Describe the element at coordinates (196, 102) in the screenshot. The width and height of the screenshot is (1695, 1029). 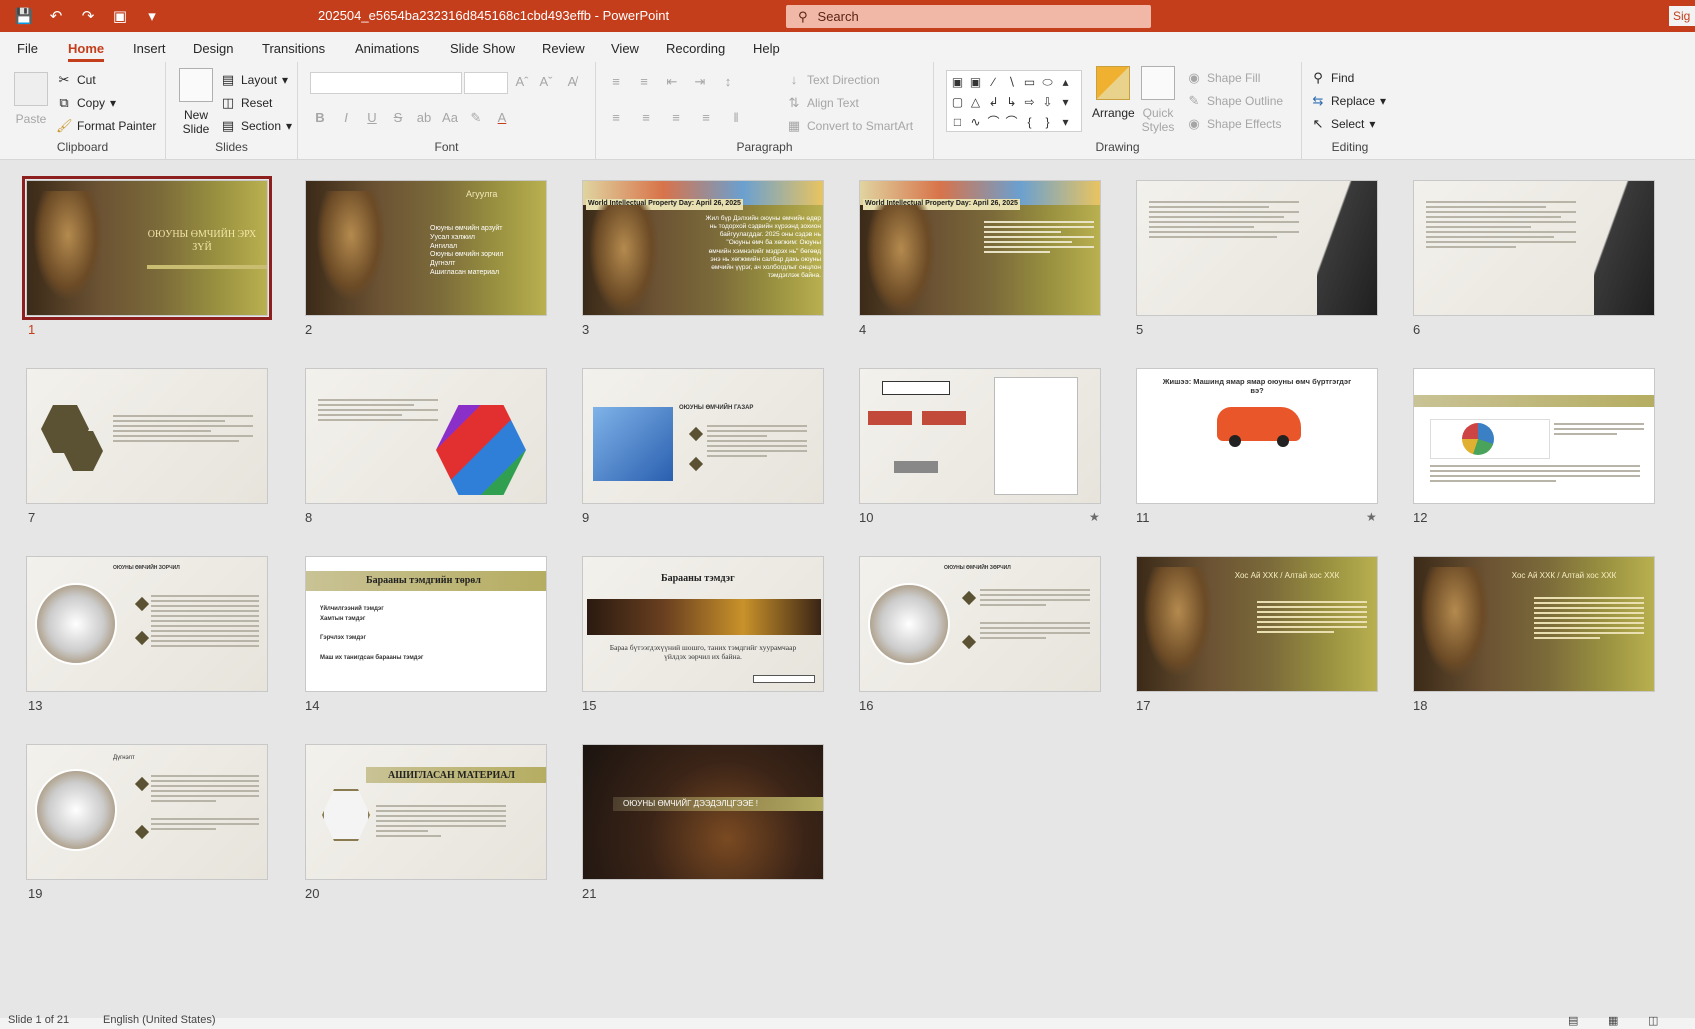
I see `new-slide-button: New Slide` at that location.